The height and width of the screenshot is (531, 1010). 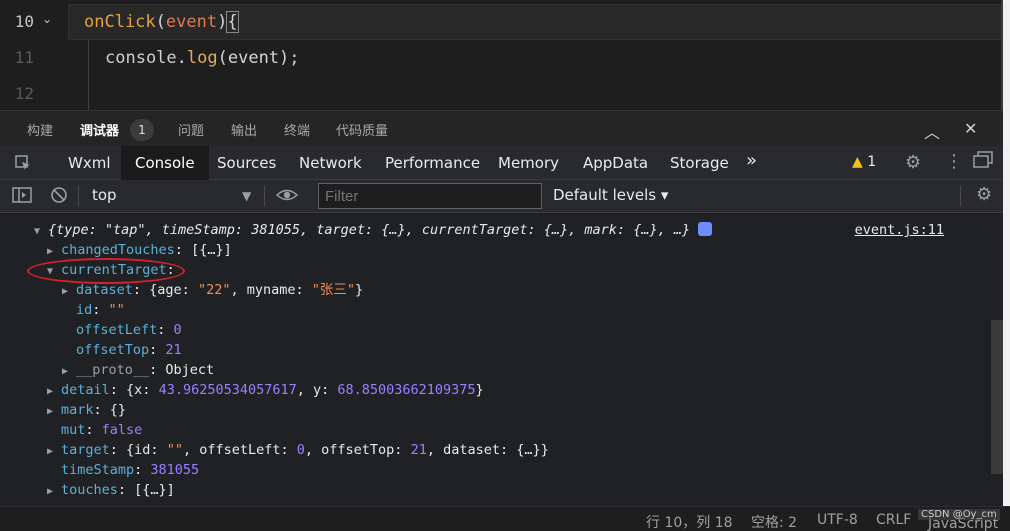 I want to click on prop-value-part: , myname:, so click(x=271, y=290).